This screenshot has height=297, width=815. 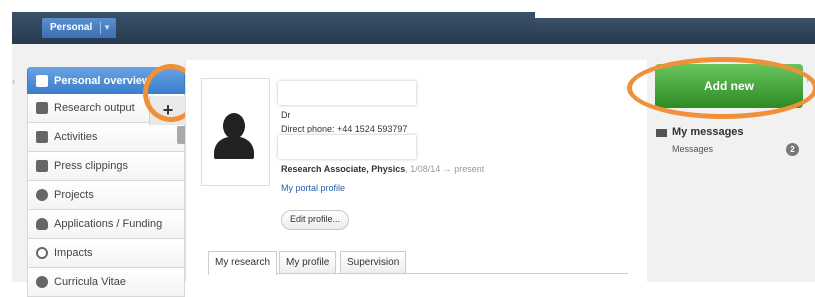 What do you see at coordinates (42, 195) in the screenshot?
I see `gear-icon` at bounding box center [42, 195].